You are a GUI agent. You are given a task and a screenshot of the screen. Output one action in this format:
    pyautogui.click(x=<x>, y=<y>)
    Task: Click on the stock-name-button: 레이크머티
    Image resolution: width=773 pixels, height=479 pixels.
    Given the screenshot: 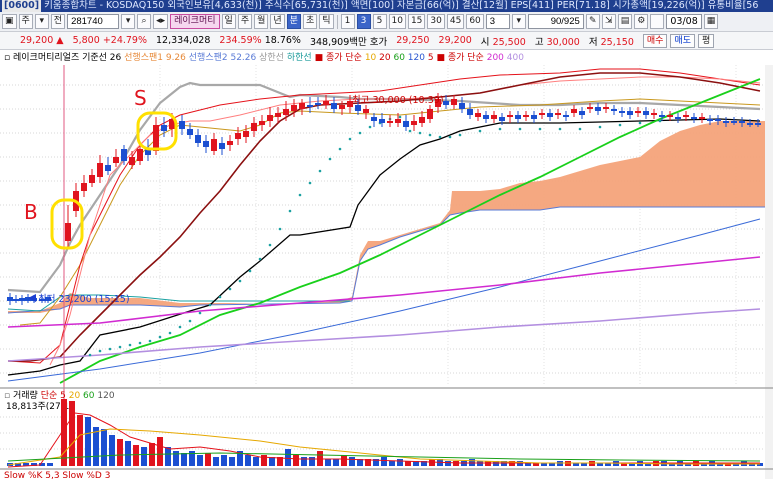 What is the action you would take?
    pyautogui.click(x=195, y=21)
    